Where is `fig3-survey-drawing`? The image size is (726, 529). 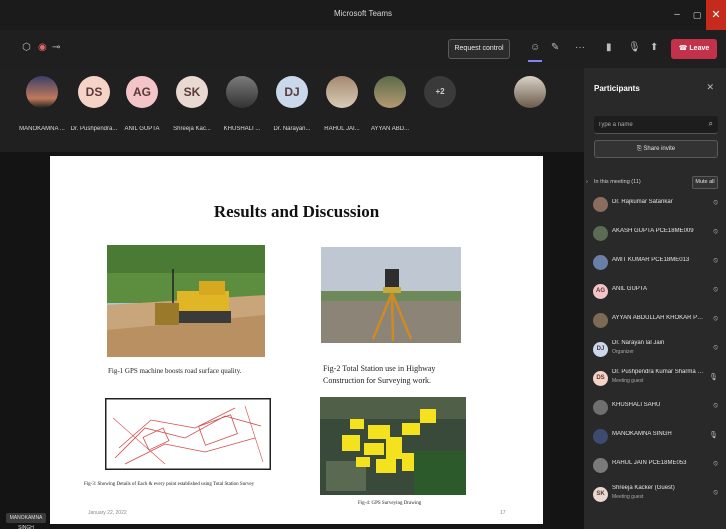 fig3-survey-drawing is located at coordinates (188, 434).